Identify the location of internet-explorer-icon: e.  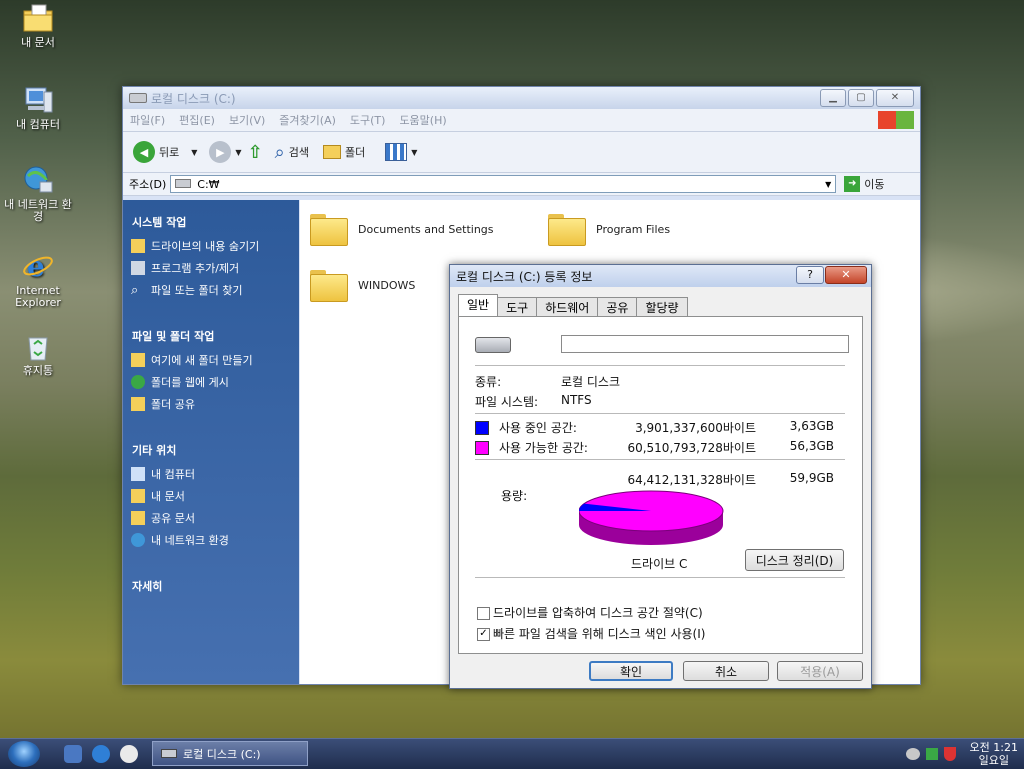
(38, 266).